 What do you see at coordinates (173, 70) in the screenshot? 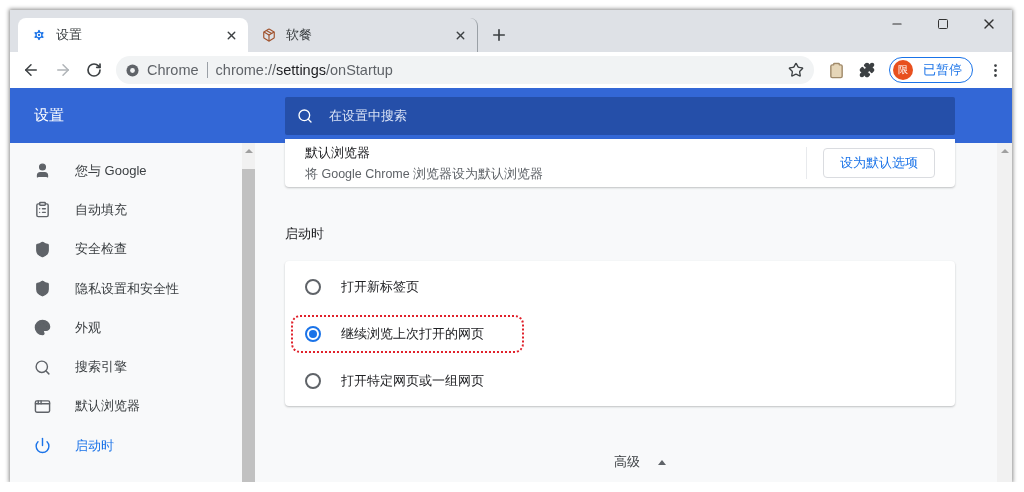
I see `site-label: Chrome` at bounding box center [173, 70].